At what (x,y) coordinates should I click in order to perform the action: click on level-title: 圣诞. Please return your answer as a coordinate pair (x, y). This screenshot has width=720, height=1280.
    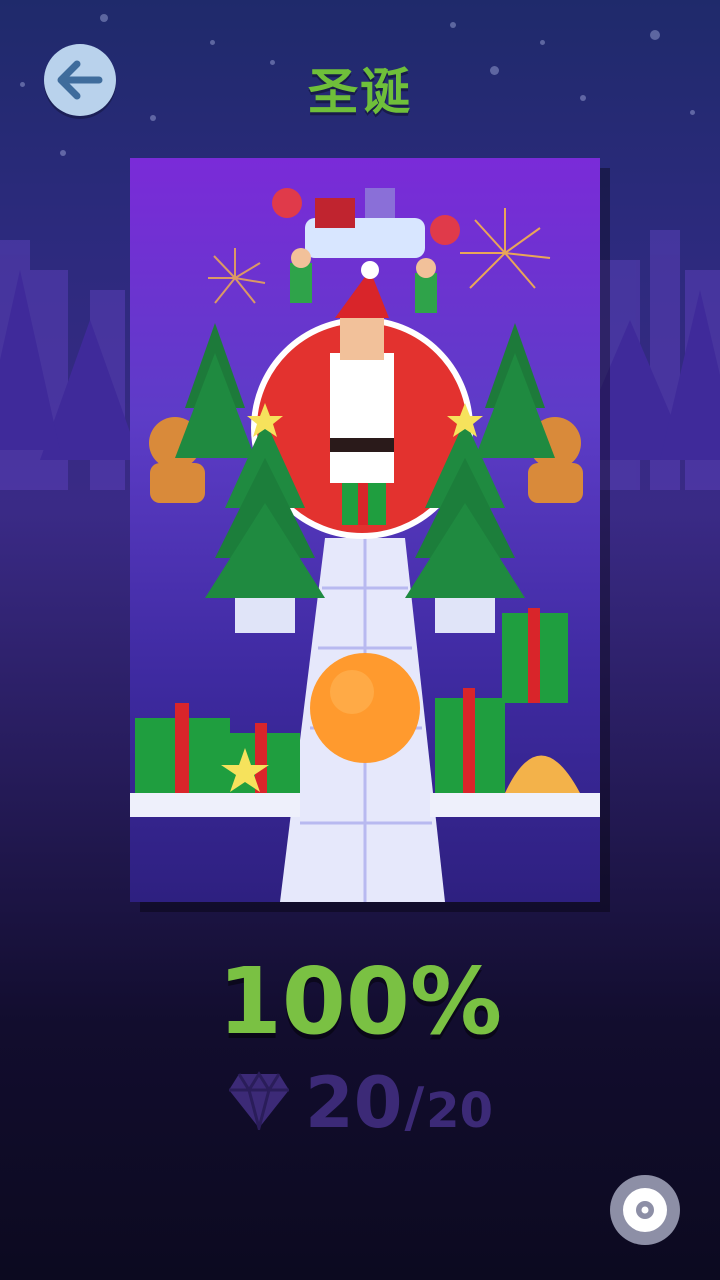
    Looking at the image, I should click on (360, 92).